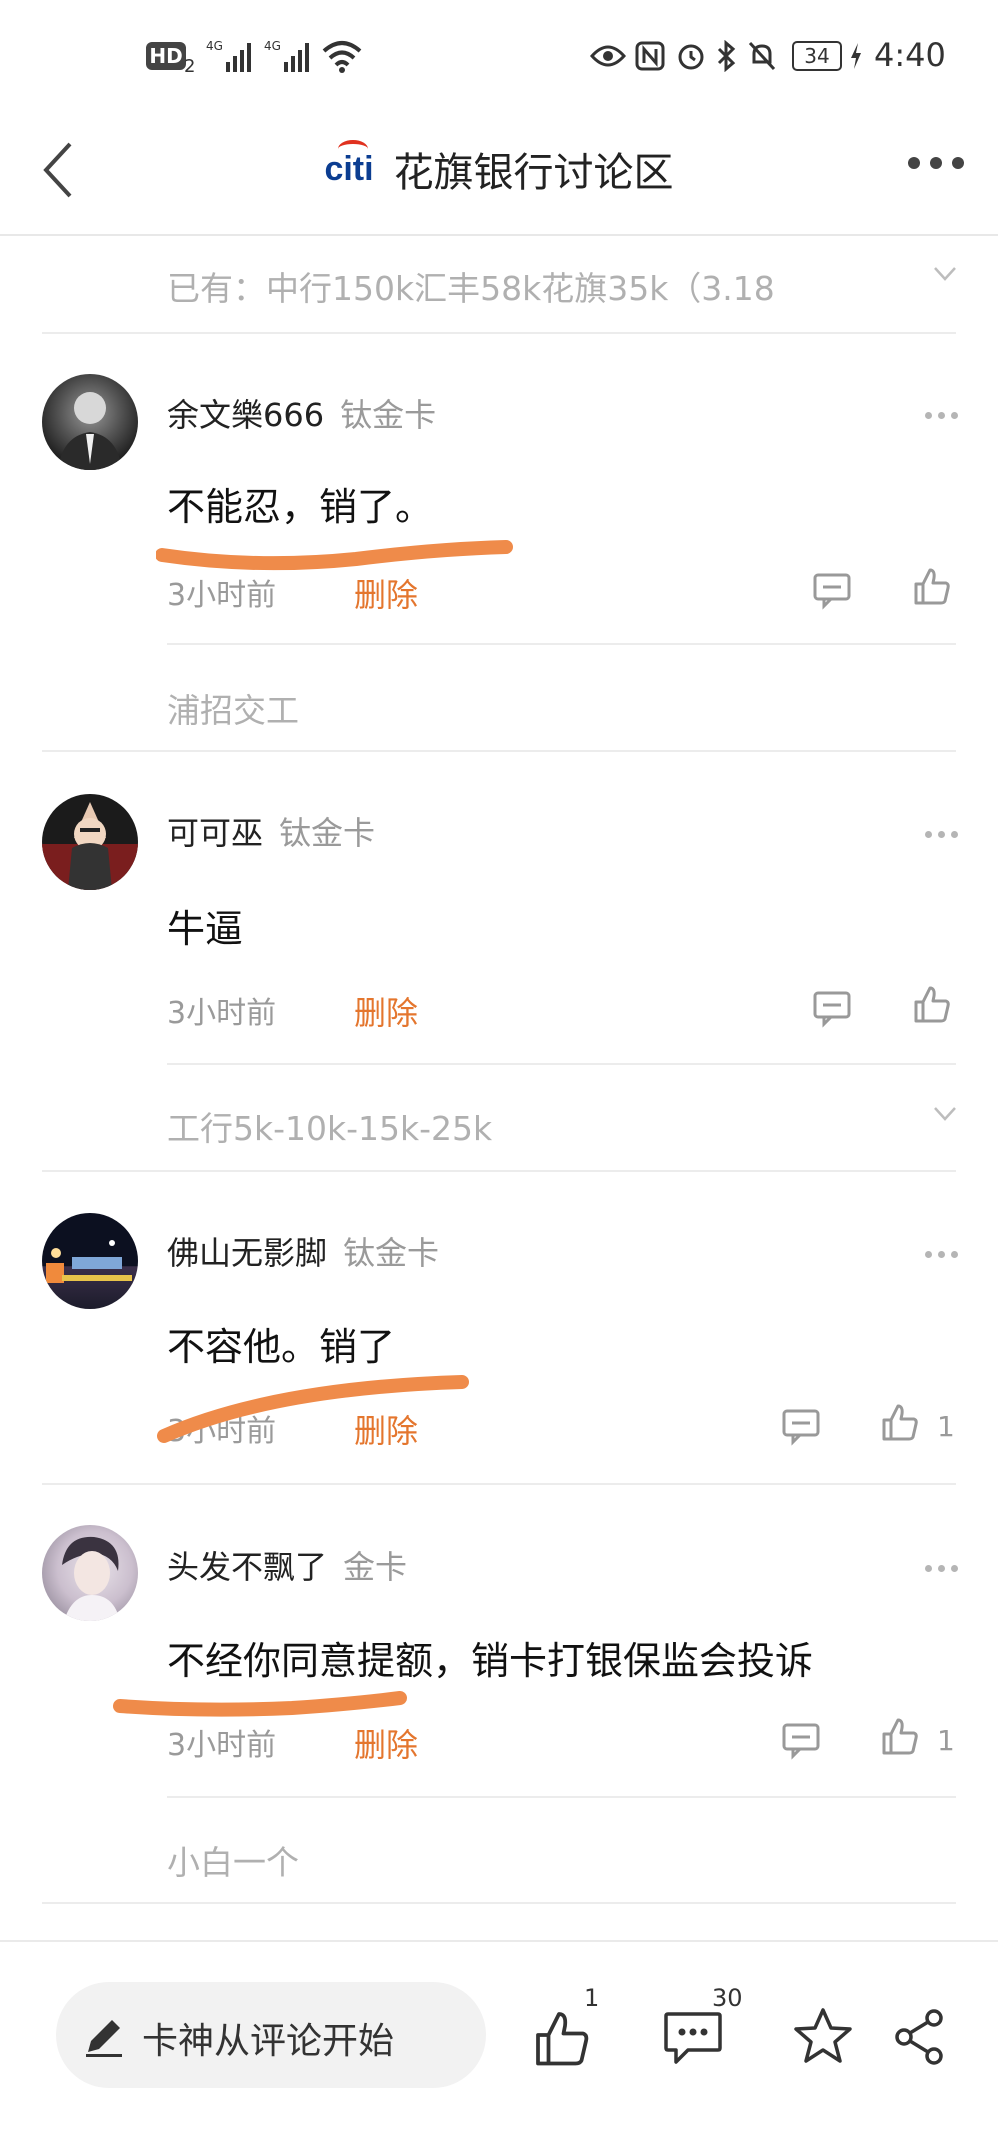 The image size is (998, 2137). I want to click on like-count-badge: 1, so click(592, 1998).